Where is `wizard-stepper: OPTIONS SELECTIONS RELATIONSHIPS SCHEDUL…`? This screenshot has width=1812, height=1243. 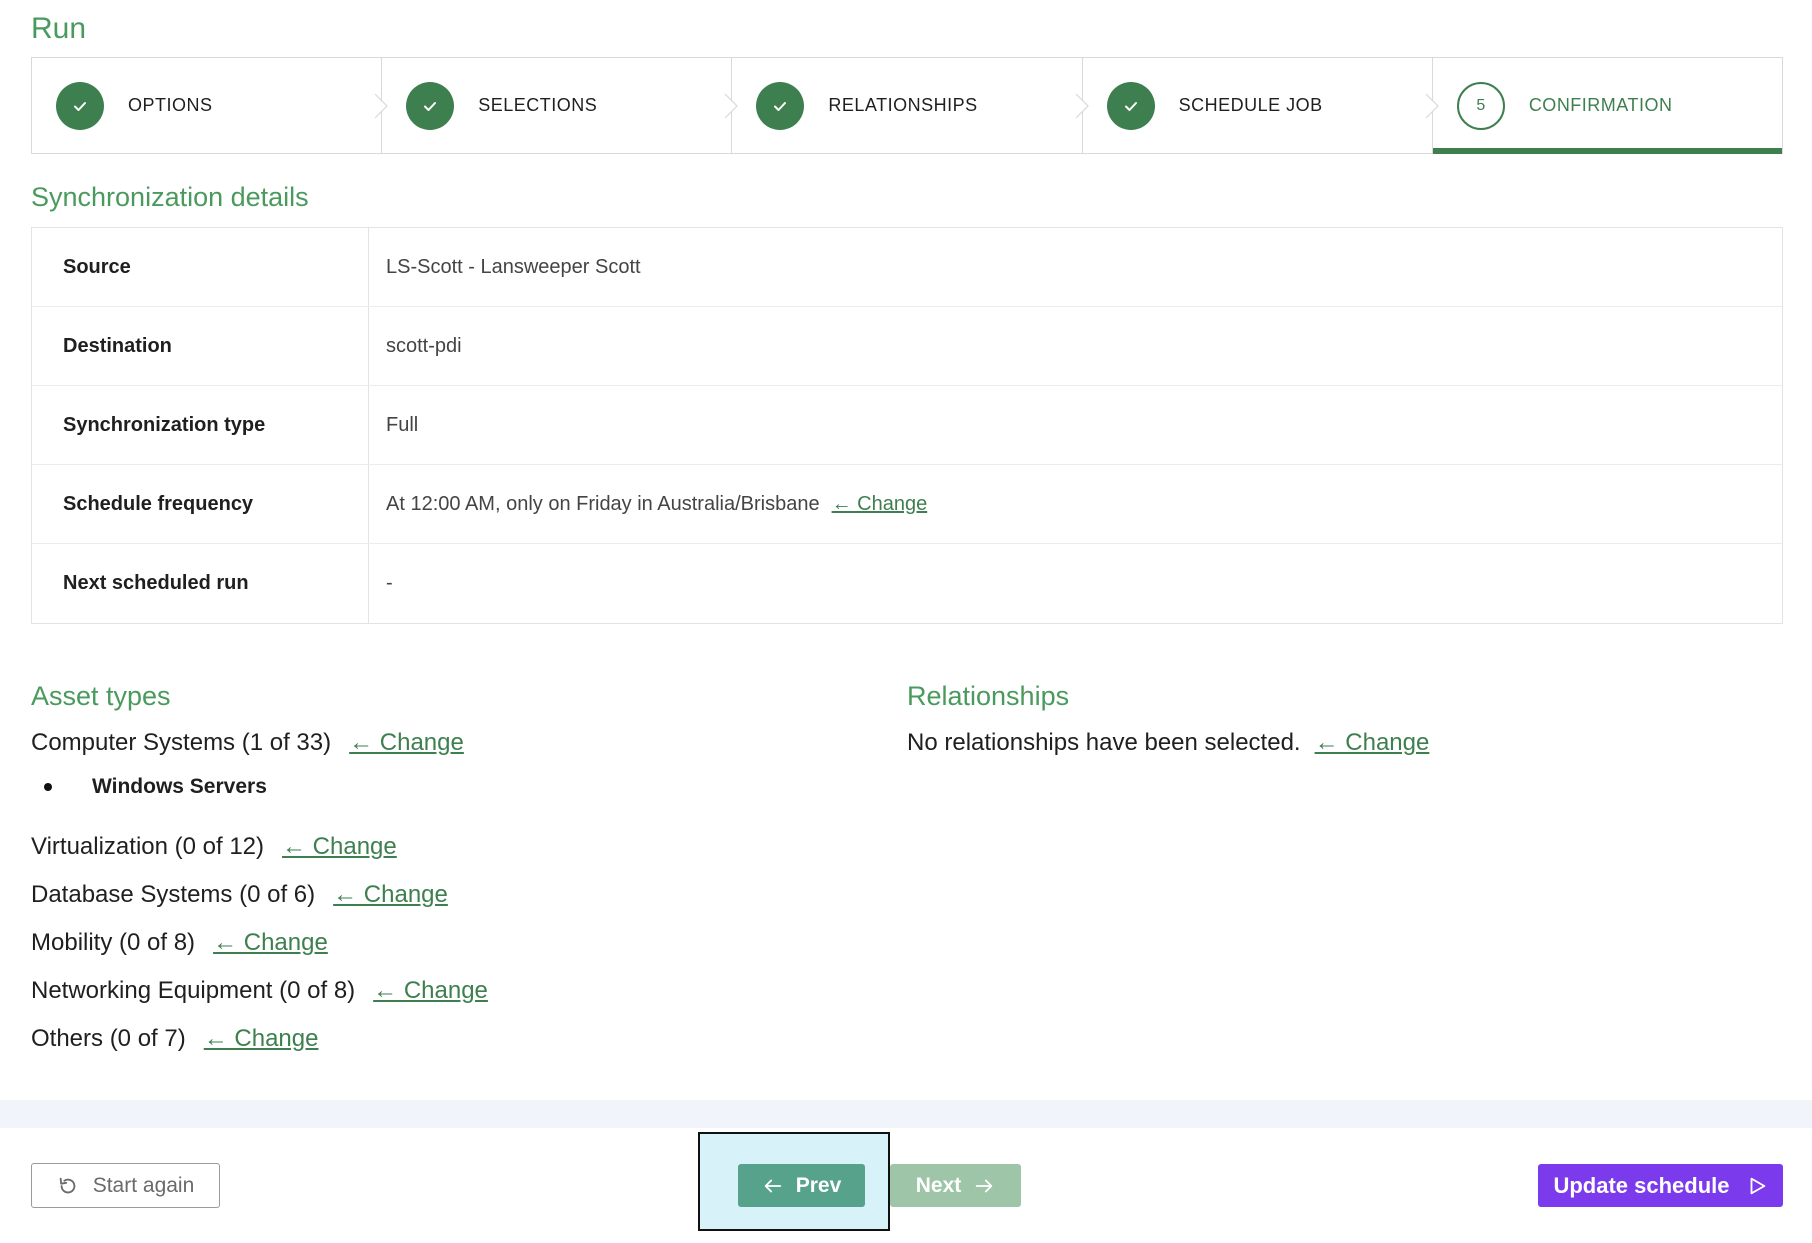
wizard-stepper: OPTIONS SELECTIONS RELATIONSHIPS SCHEDUL… is located at coordinates (907, 105).